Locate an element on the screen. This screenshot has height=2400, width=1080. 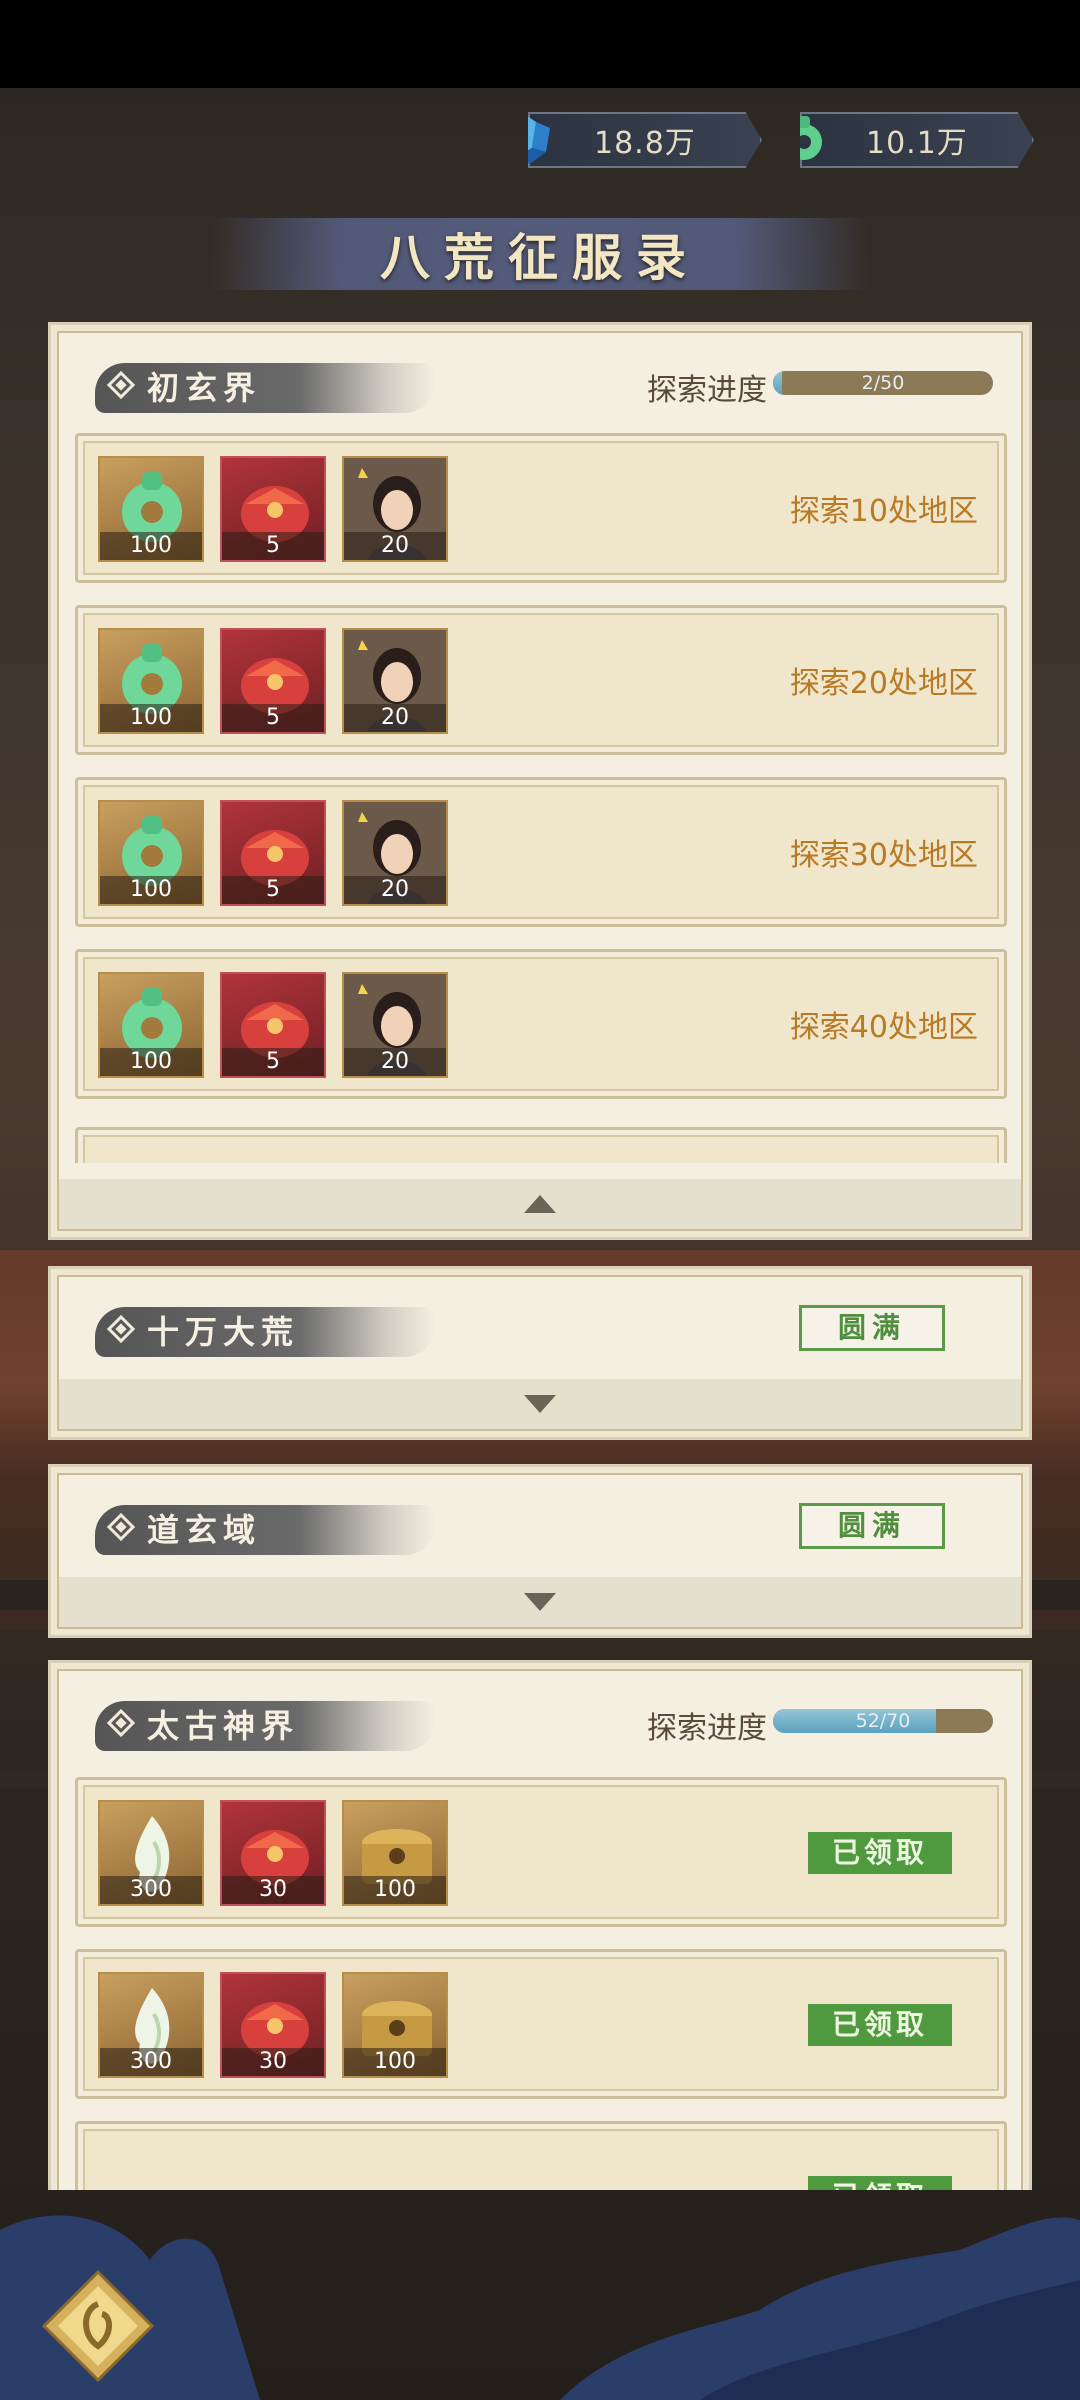
page-title: 八荒征服录 is located at coordinates (540, 257).